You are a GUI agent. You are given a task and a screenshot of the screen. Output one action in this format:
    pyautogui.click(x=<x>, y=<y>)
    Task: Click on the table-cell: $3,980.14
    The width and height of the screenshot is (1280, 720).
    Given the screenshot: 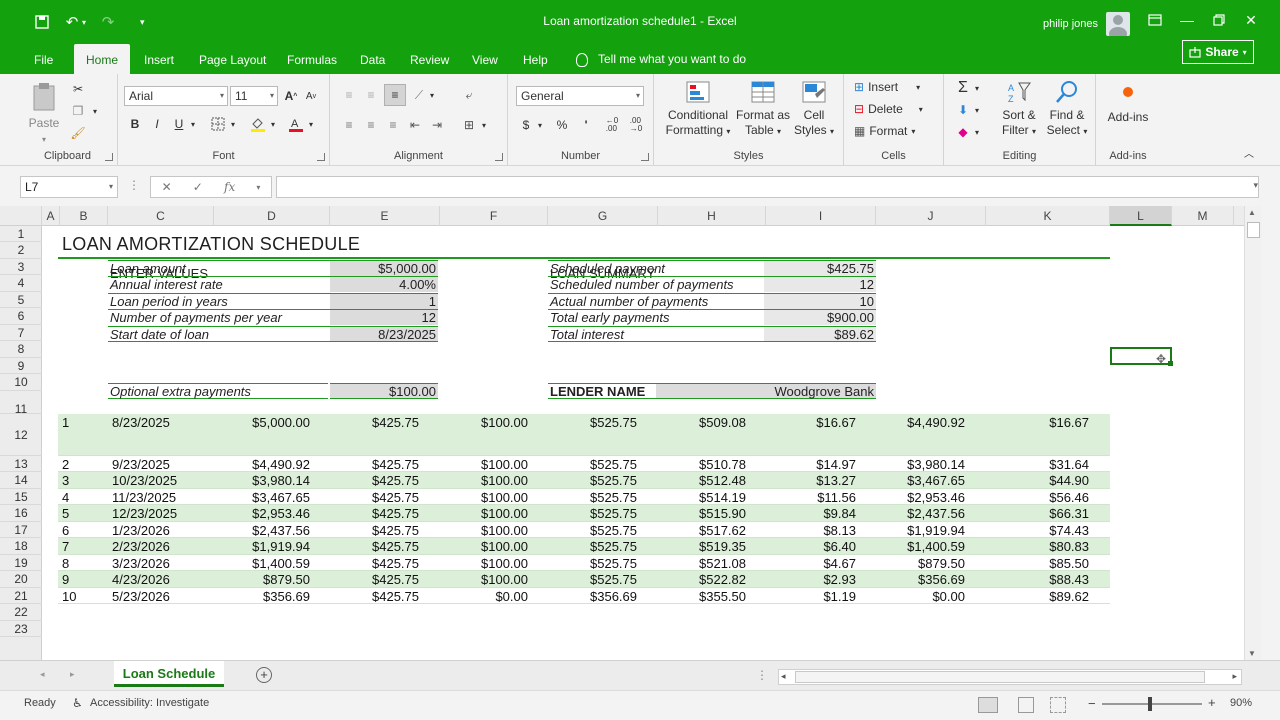 What is the action you would take?
    pyautogui.click(x=263, y=480)
    